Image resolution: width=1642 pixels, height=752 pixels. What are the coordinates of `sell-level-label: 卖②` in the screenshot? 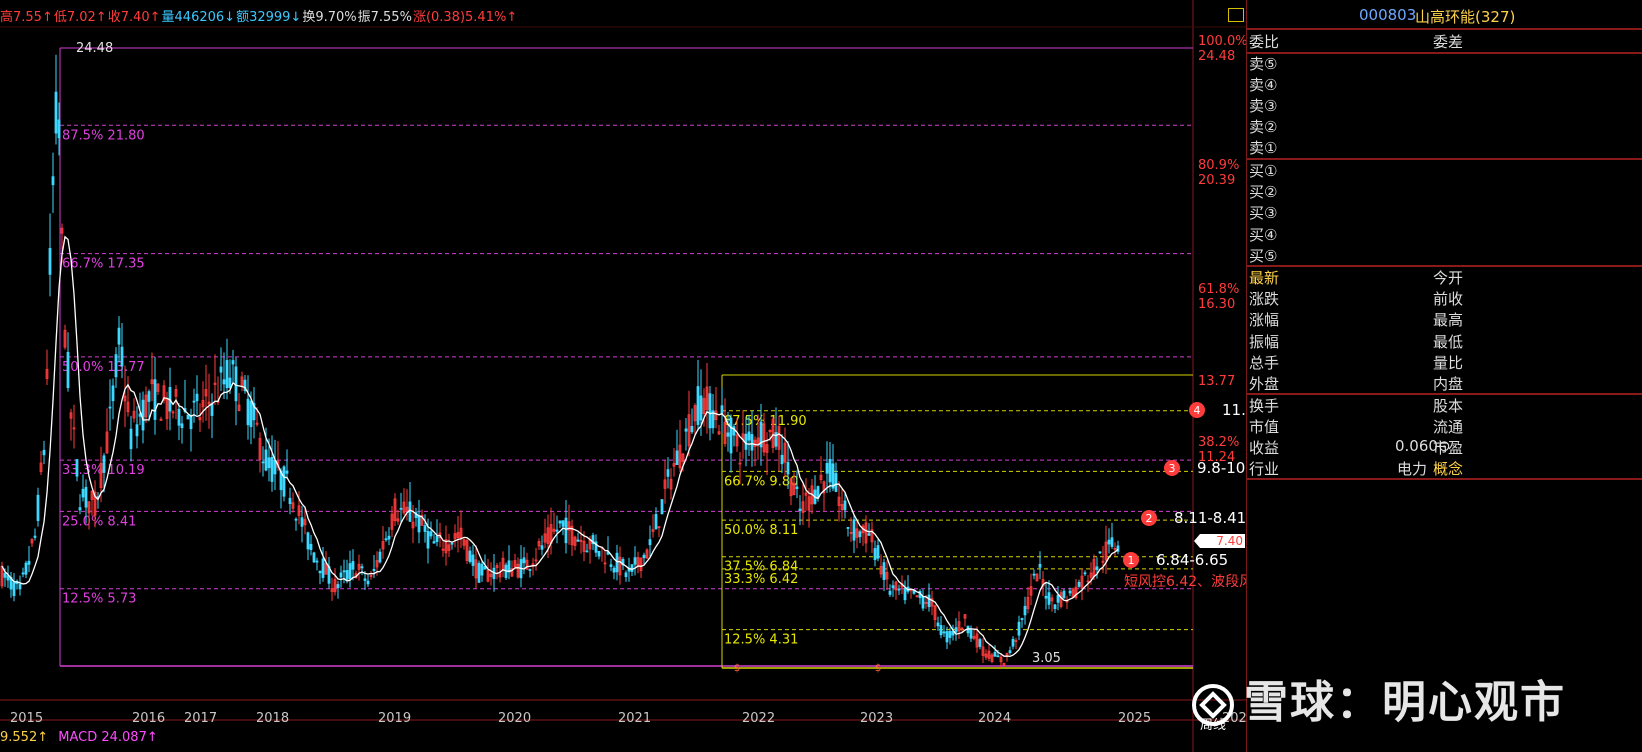 It's located at (1263, 127).